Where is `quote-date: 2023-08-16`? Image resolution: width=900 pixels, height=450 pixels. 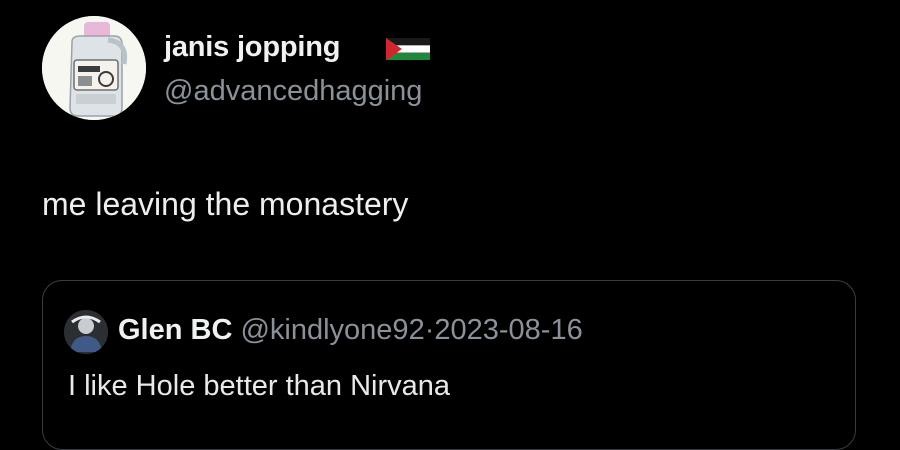 quote-date: 2023-08-16 is located at coordinates (508, 330).